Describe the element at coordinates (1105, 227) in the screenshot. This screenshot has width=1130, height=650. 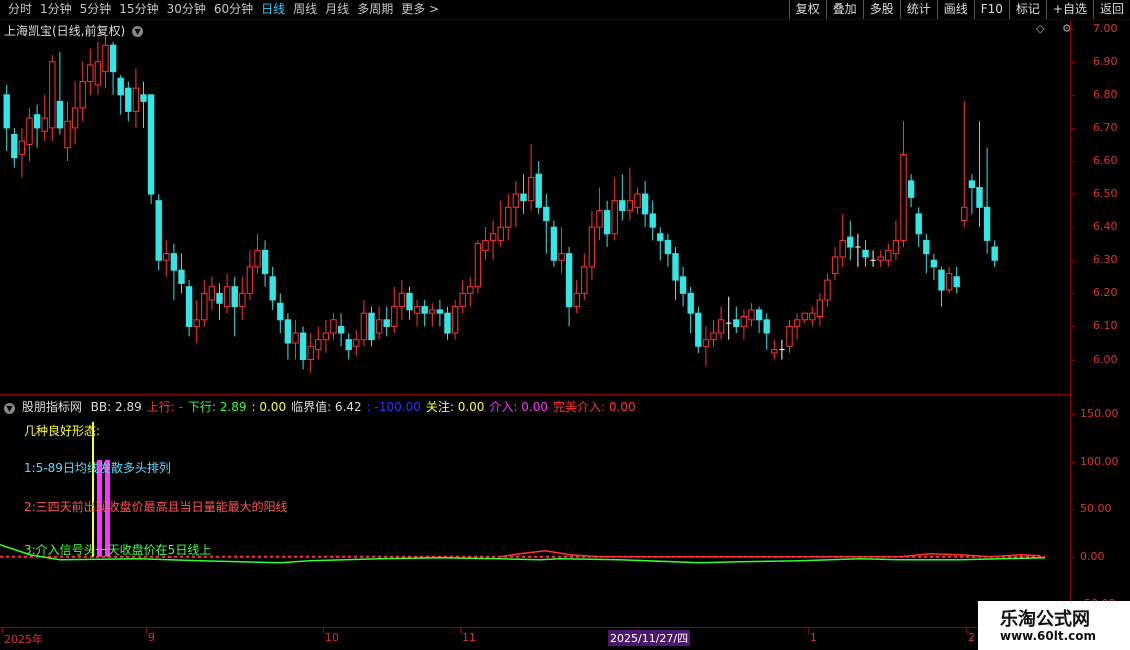
I see `price-label: 6.40` at that location.